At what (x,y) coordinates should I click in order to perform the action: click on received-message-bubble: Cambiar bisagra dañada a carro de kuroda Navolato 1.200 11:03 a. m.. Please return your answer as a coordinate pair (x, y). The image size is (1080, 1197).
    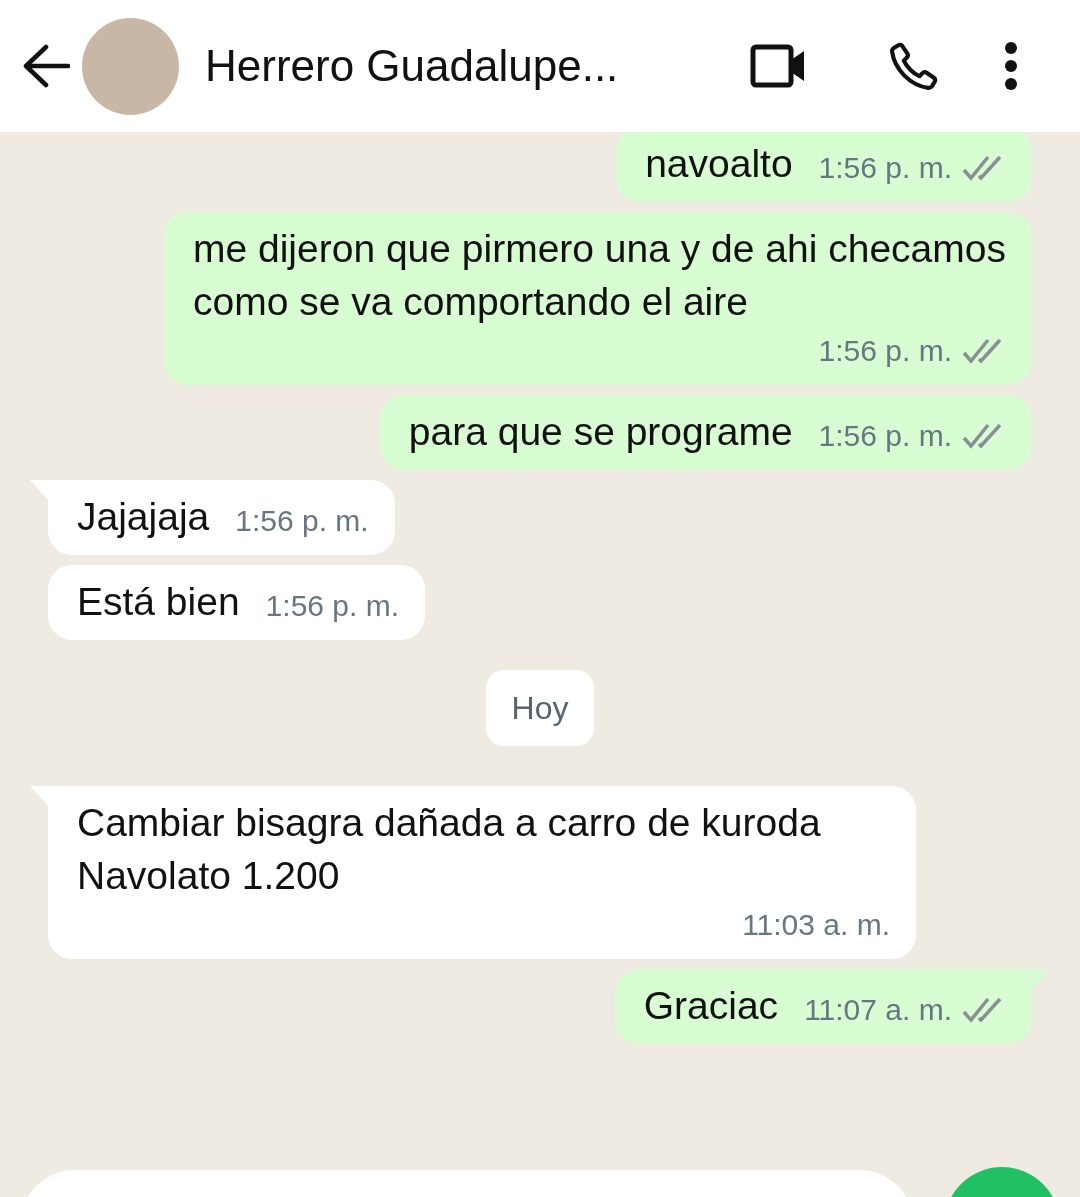
    Looking at the image, I should click on (482, 872).